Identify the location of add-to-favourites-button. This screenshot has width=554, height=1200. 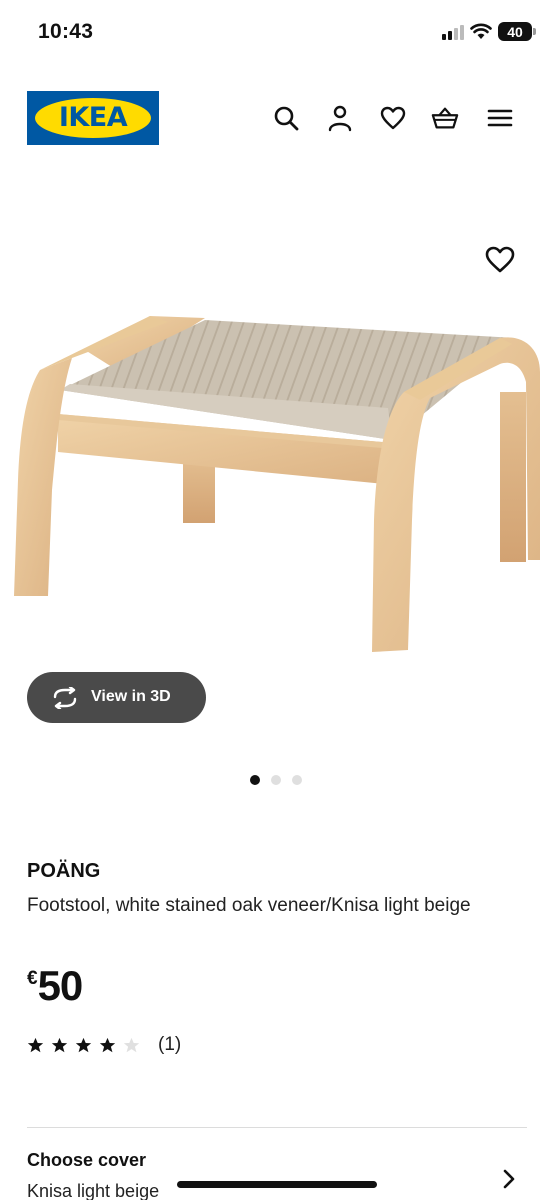
(500, 259).